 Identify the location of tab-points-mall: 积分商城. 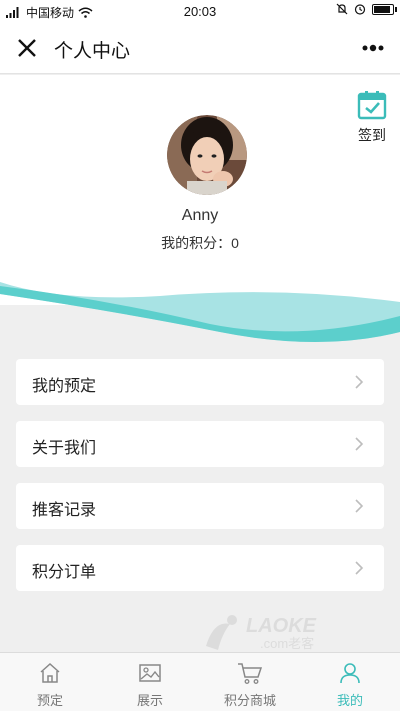
(250, 682).